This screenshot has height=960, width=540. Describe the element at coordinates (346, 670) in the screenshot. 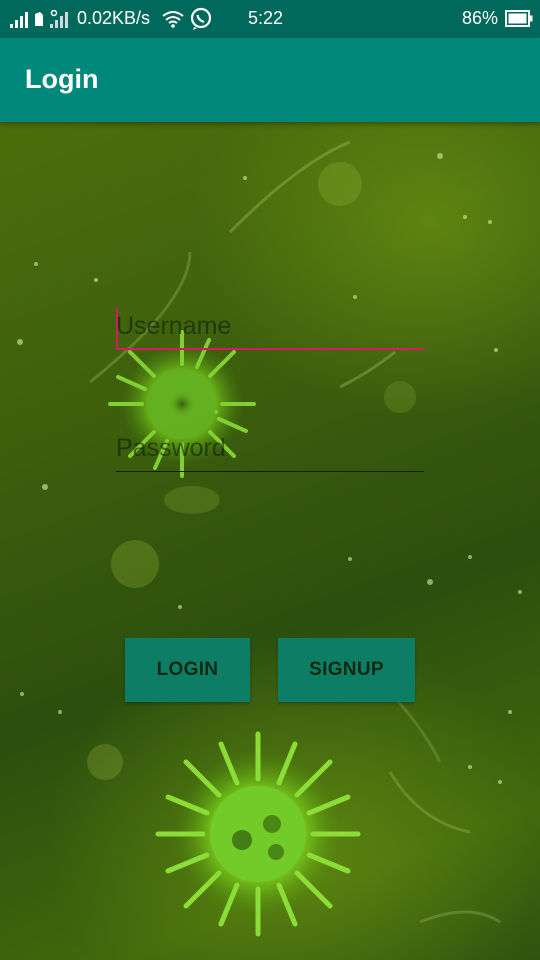

I see `signup-button: SIGNUP` at that location.